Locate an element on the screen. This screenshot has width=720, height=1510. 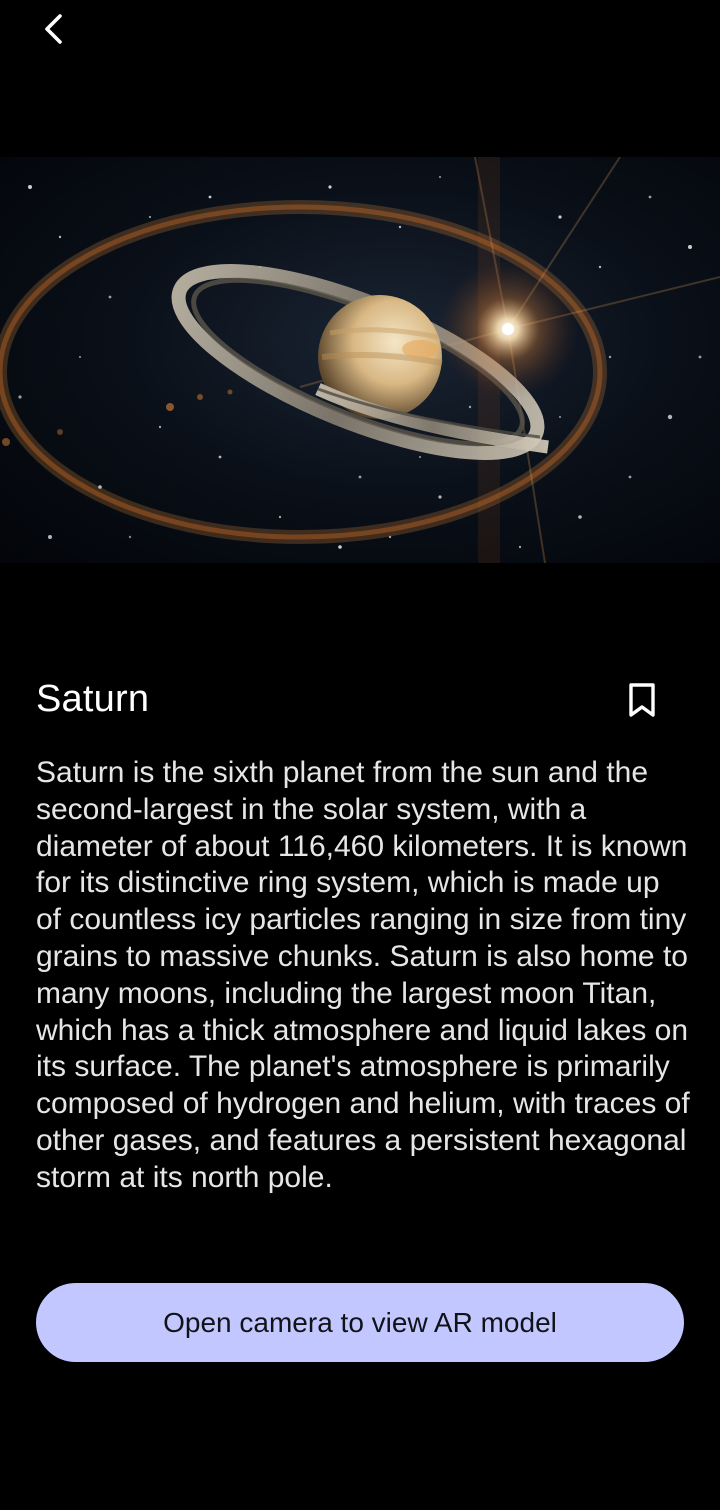
bookmark-button is located at coordinates (642, 700).